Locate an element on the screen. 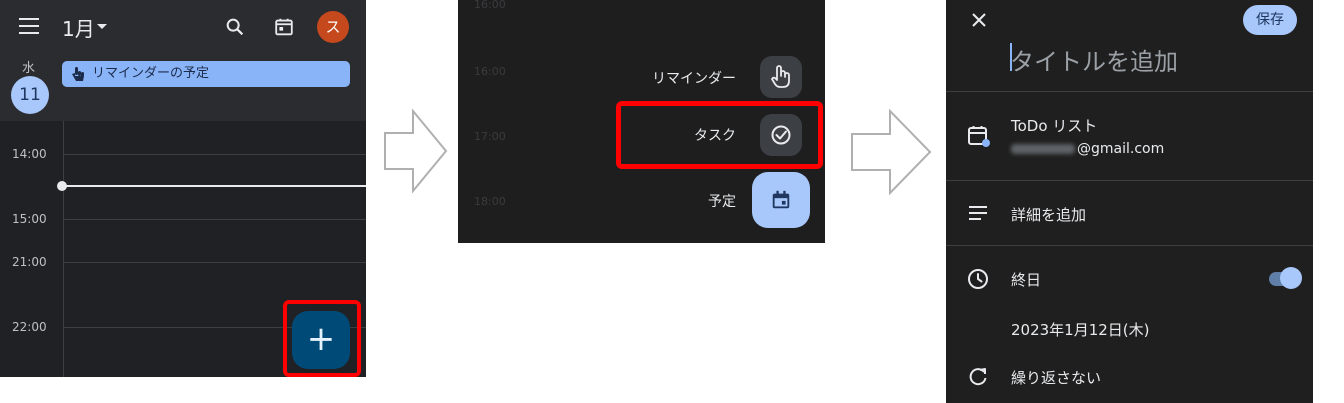 The width and height of the screenshot is (1344, 403). reminder-event-chip: リマインダーの予定 is located at coordinates (206, 74).